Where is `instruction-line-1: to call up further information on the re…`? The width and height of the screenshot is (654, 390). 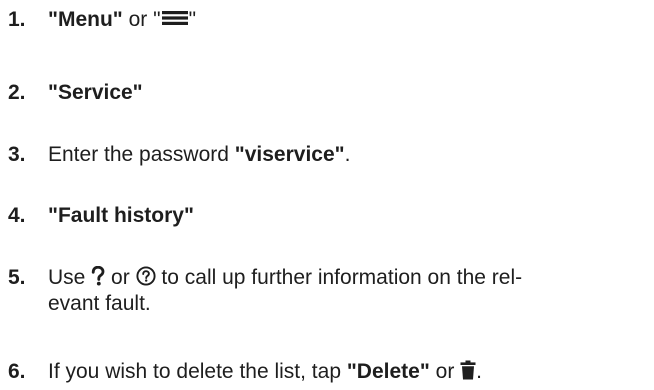
instruction-line-1: to call up further information on the re… is located at coordinates (342, 277).